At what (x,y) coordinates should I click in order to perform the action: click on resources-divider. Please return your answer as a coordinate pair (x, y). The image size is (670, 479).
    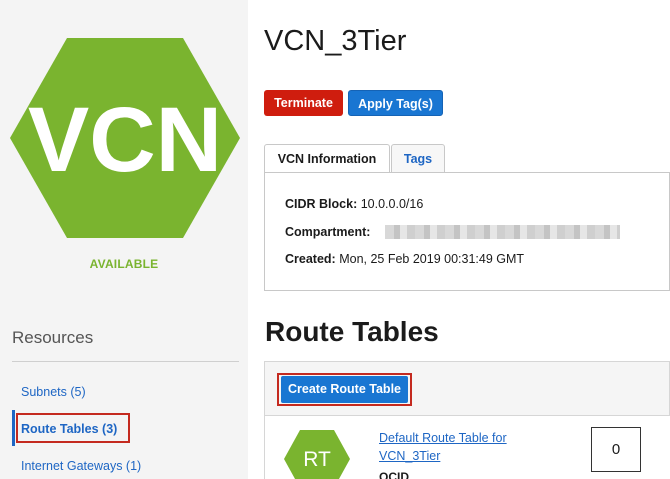
    Looking at the image, I should click on (125, 361).